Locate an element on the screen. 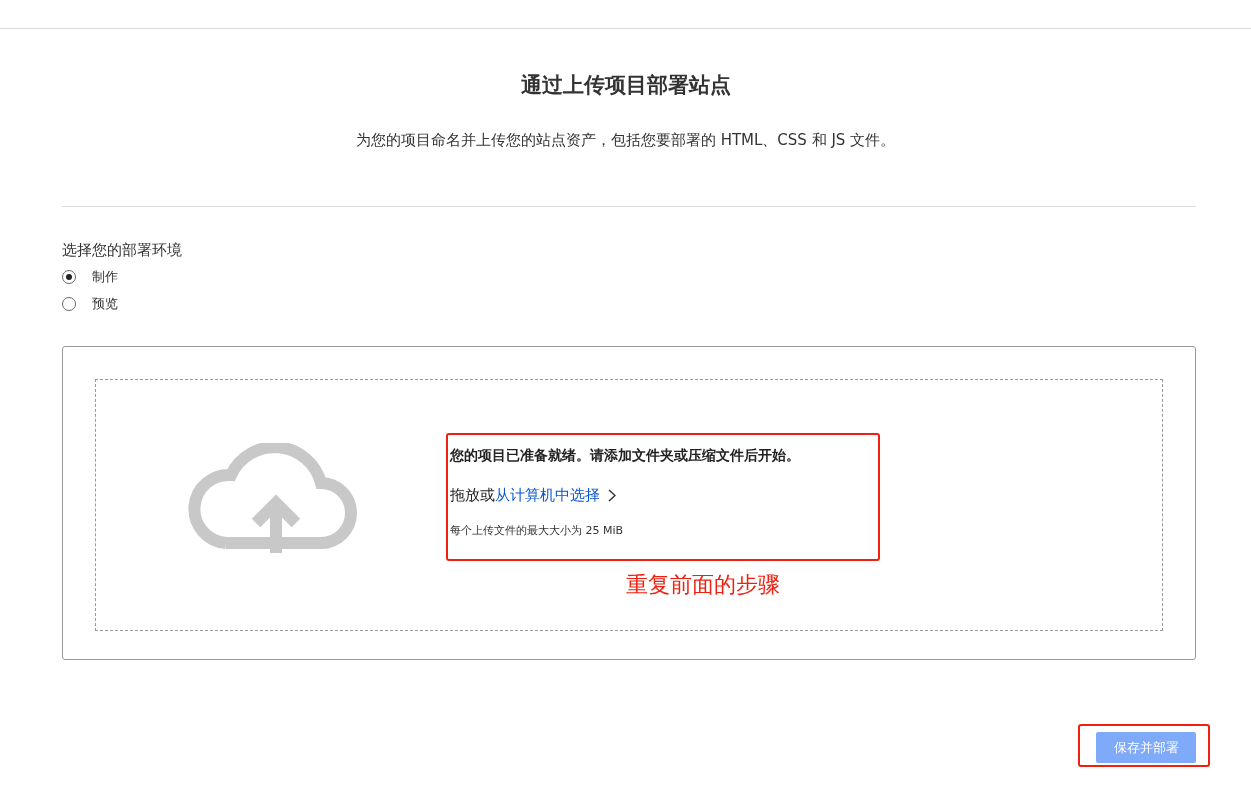  drop-text: 拖放或 is located at coordinates (472, 495).